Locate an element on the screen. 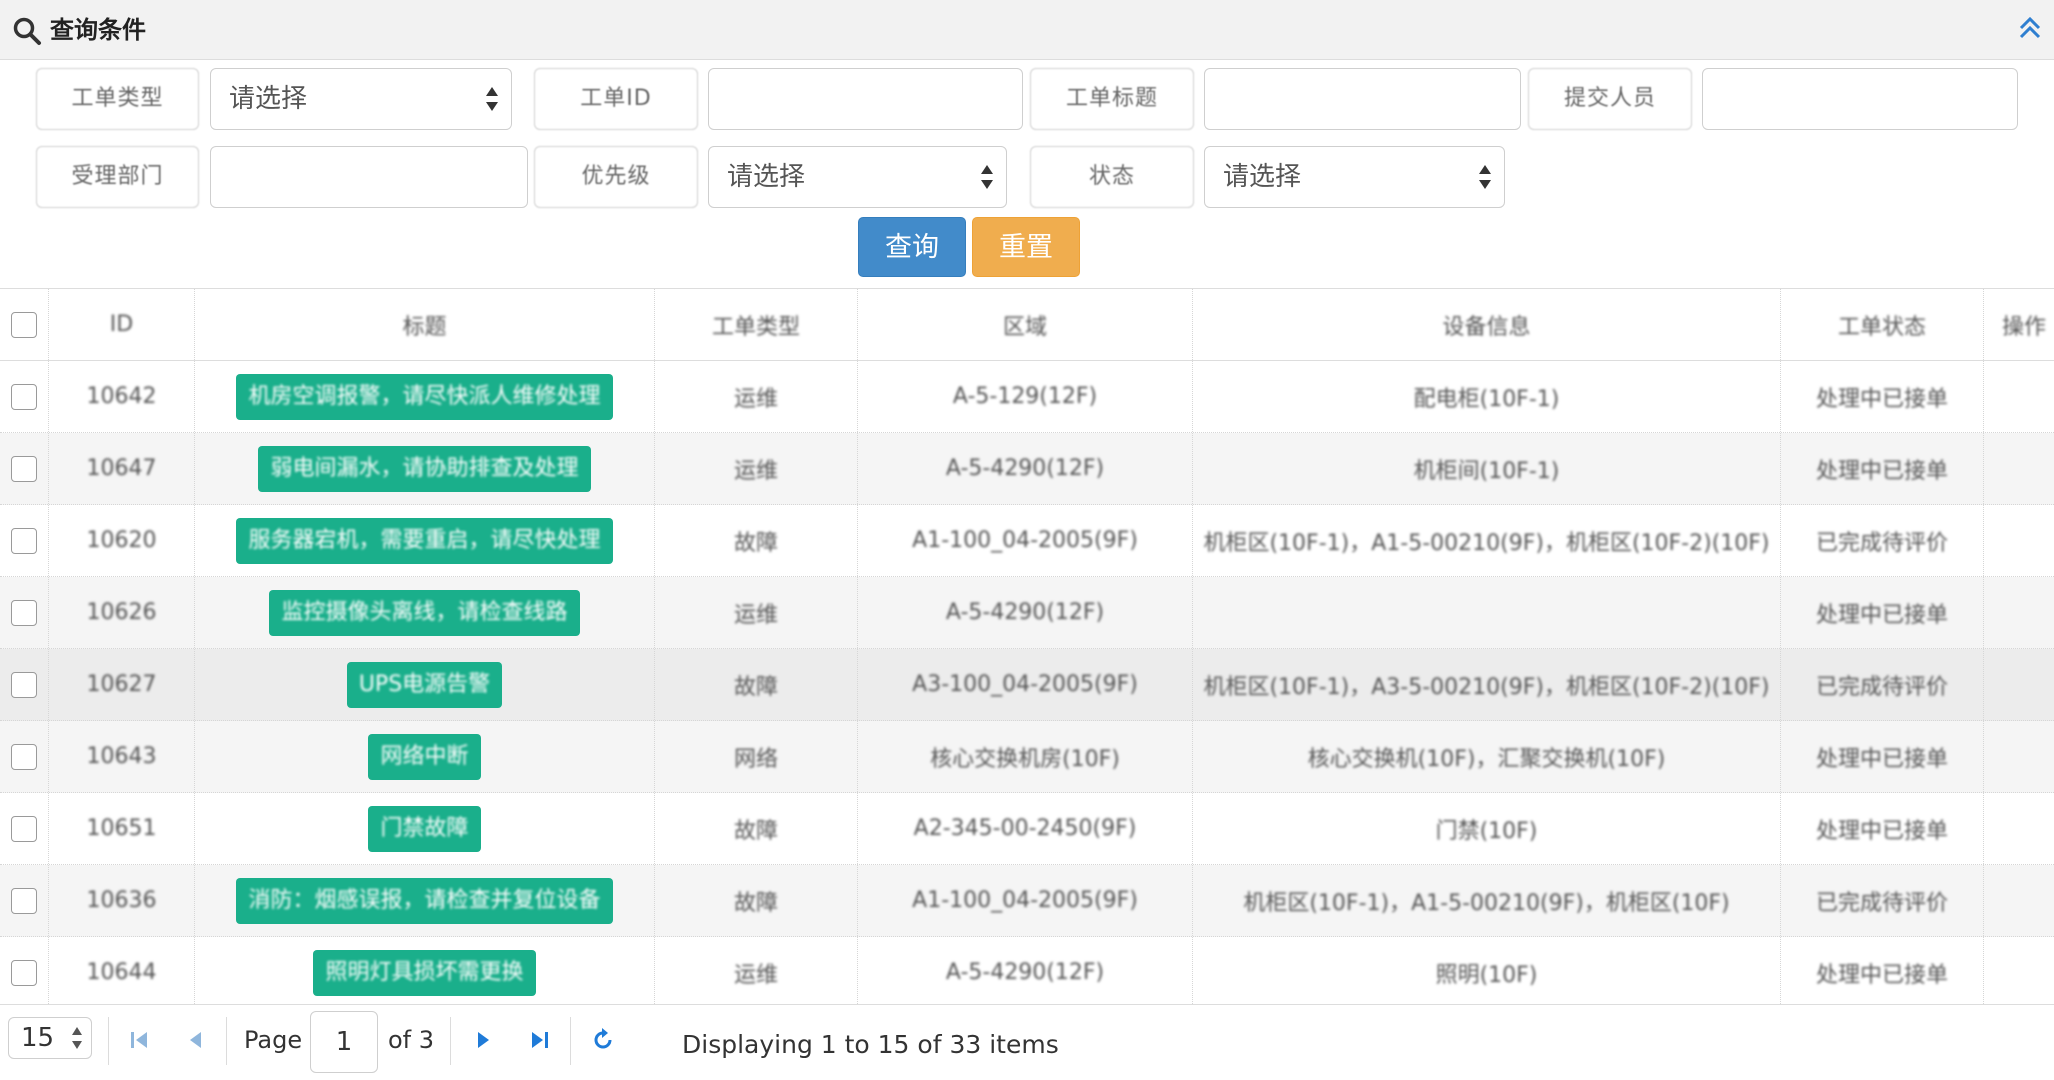  ticket-title-text: 照明灯具损坏需更换 is located at coordinates (424, 972).